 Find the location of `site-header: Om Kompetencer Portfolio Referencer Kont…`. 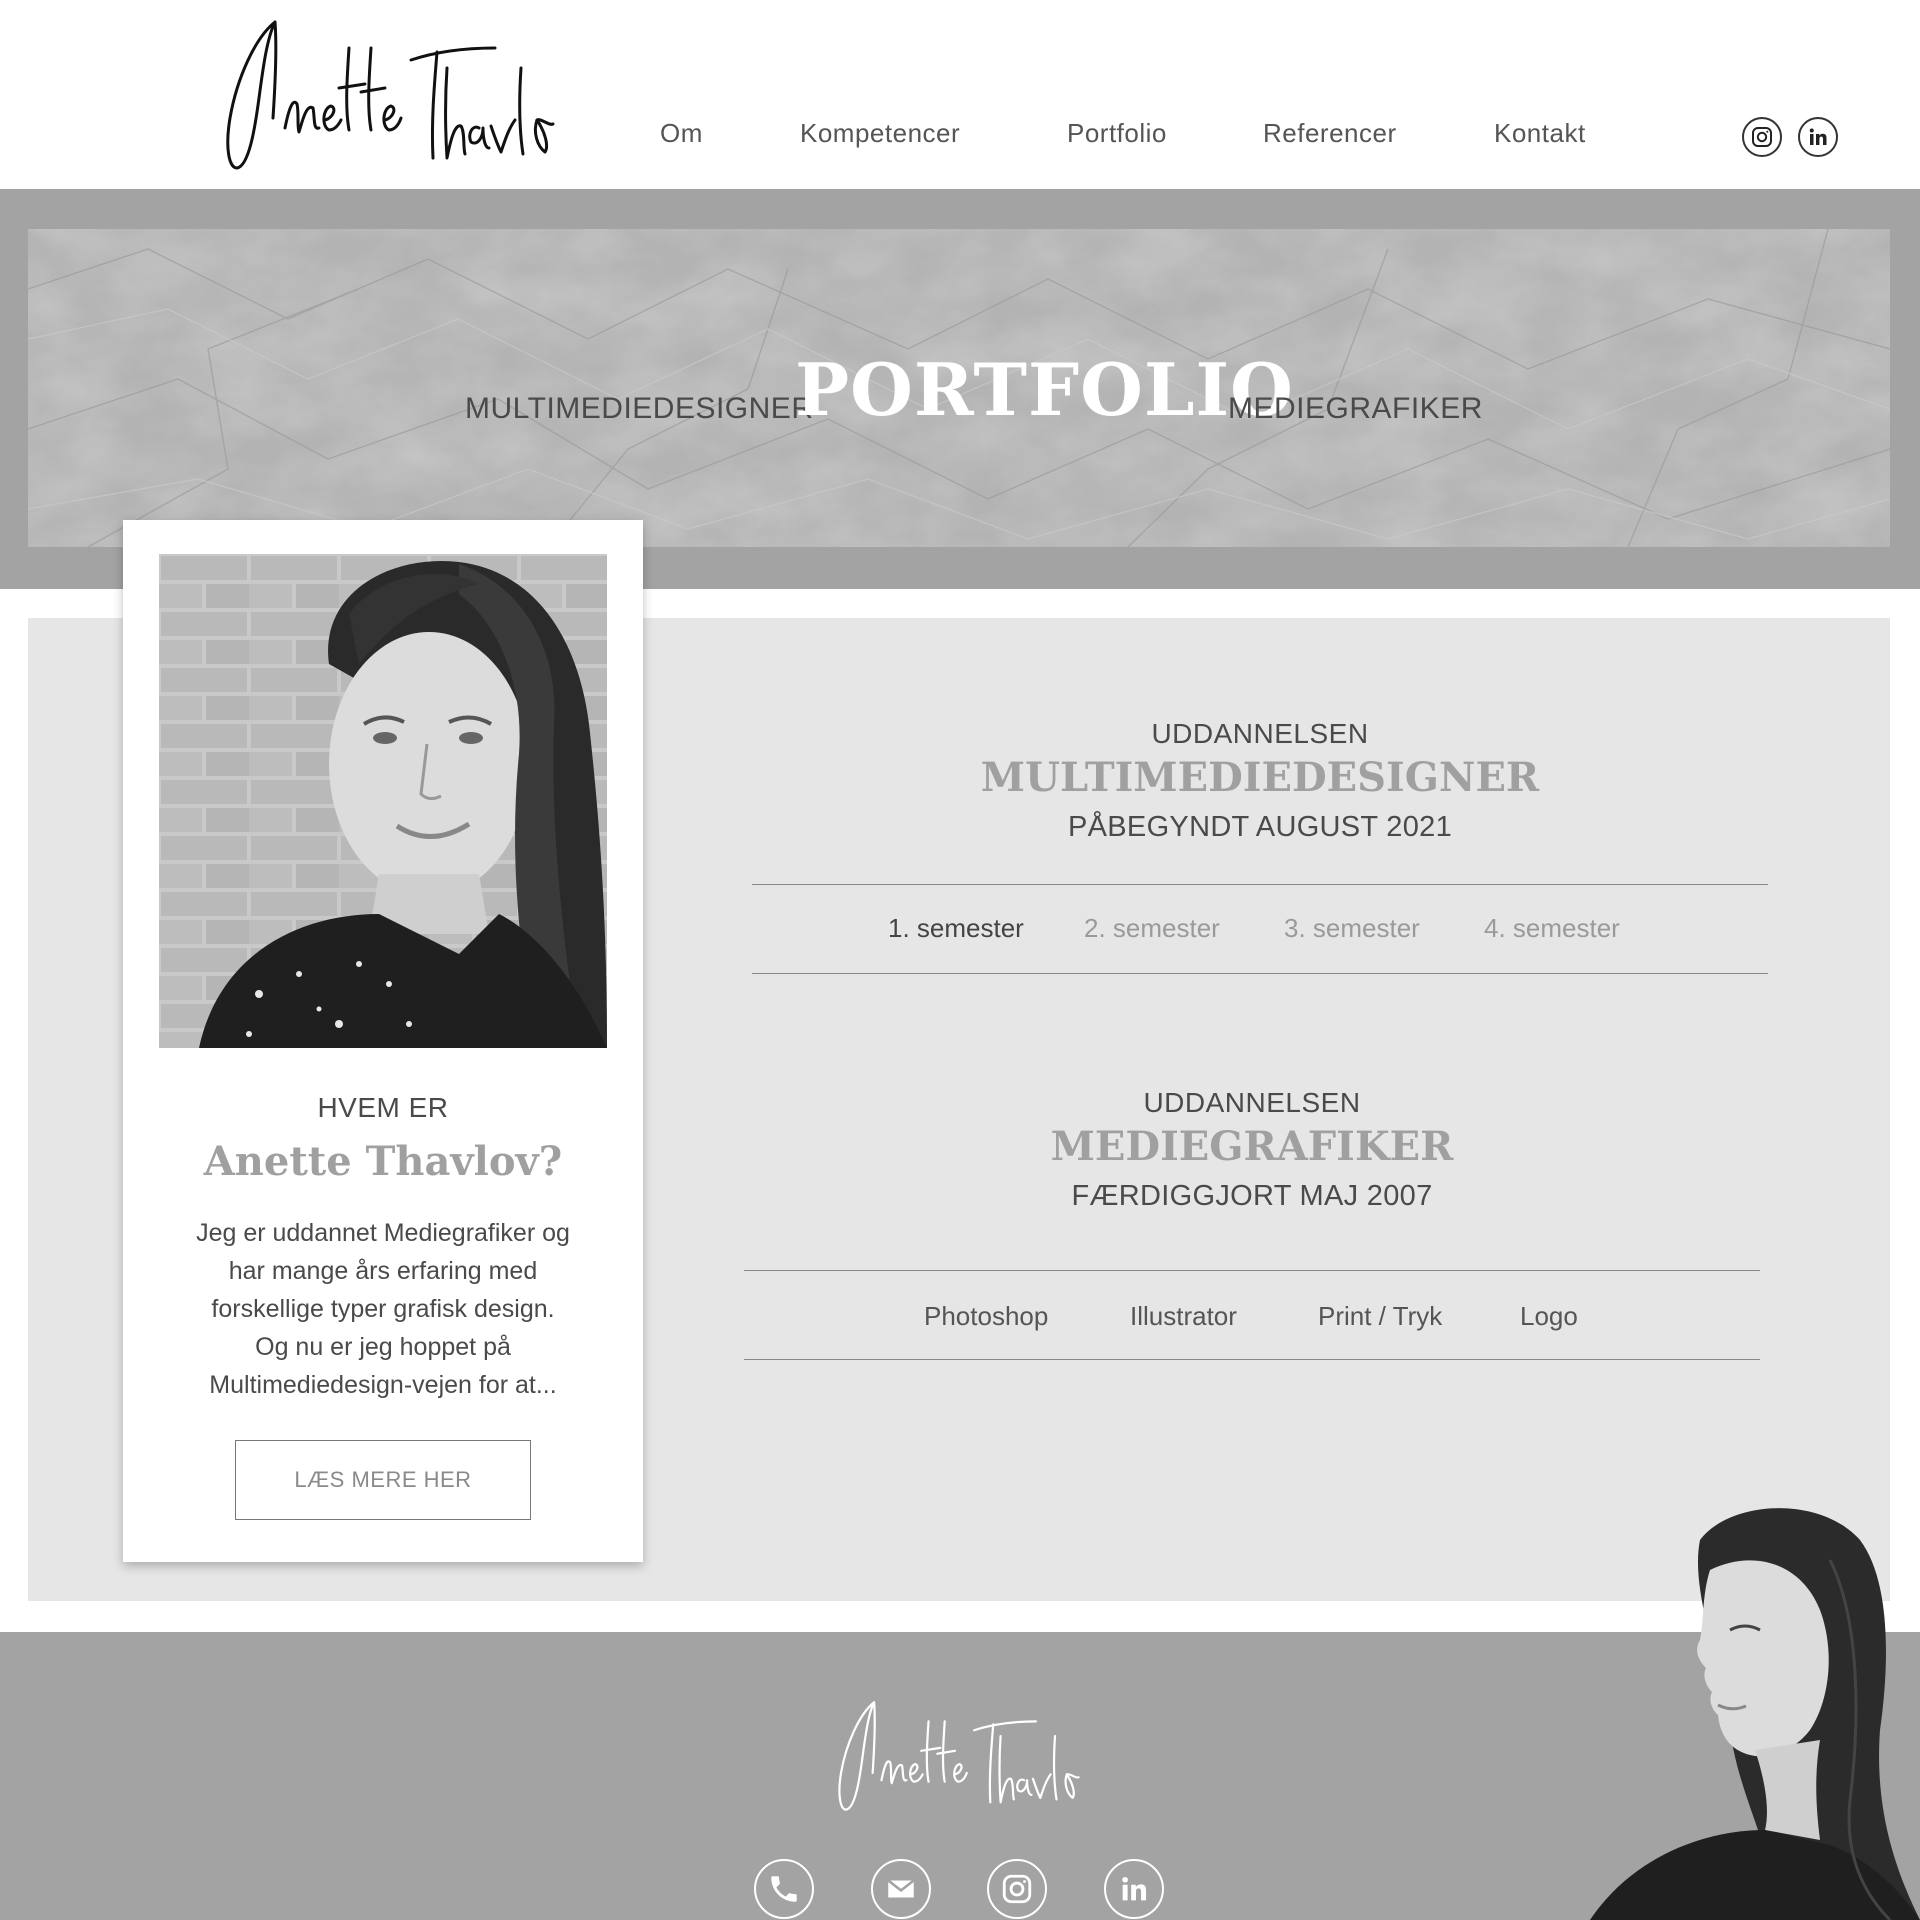

site-header: Om Kompetencer Portfolio Referencer Kont… is located at coordinates (960, 94).